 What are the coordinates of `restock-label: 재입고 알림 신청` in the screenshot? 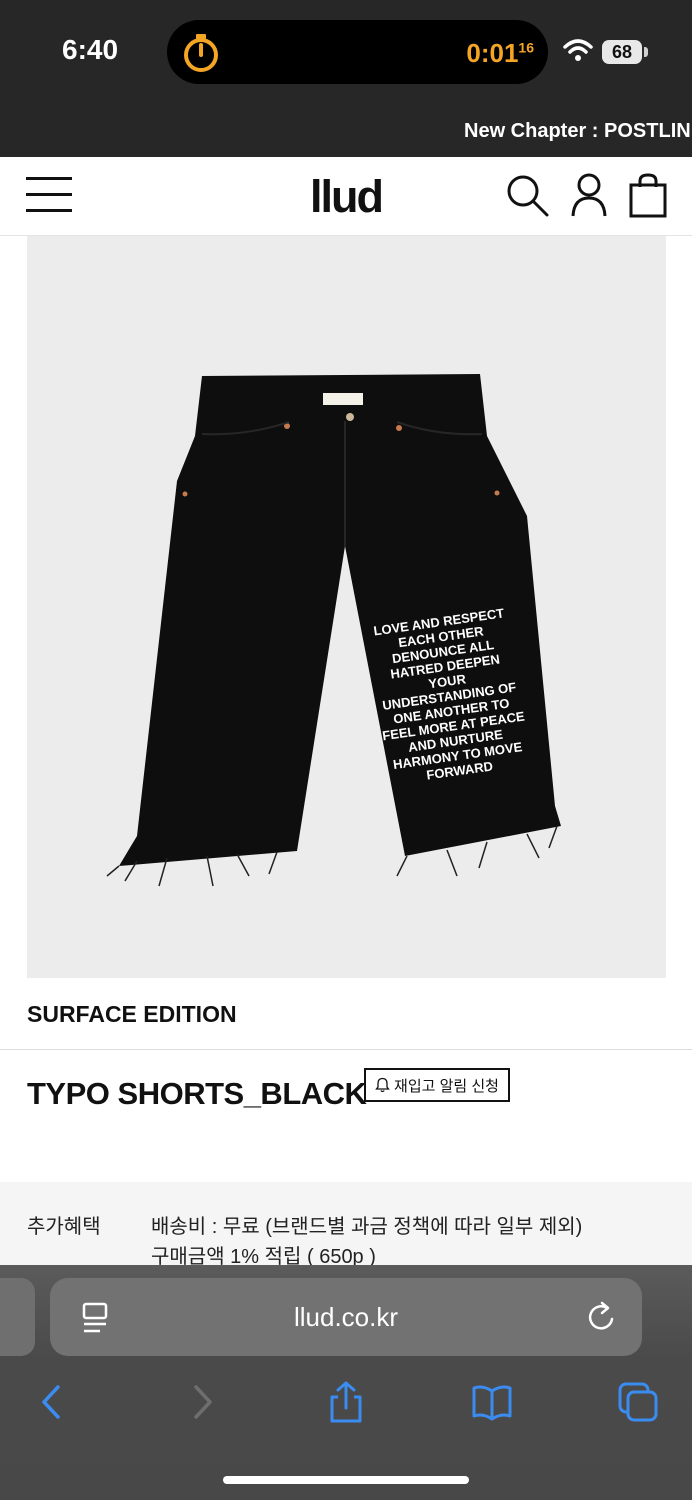 It's located at (446, 1086).